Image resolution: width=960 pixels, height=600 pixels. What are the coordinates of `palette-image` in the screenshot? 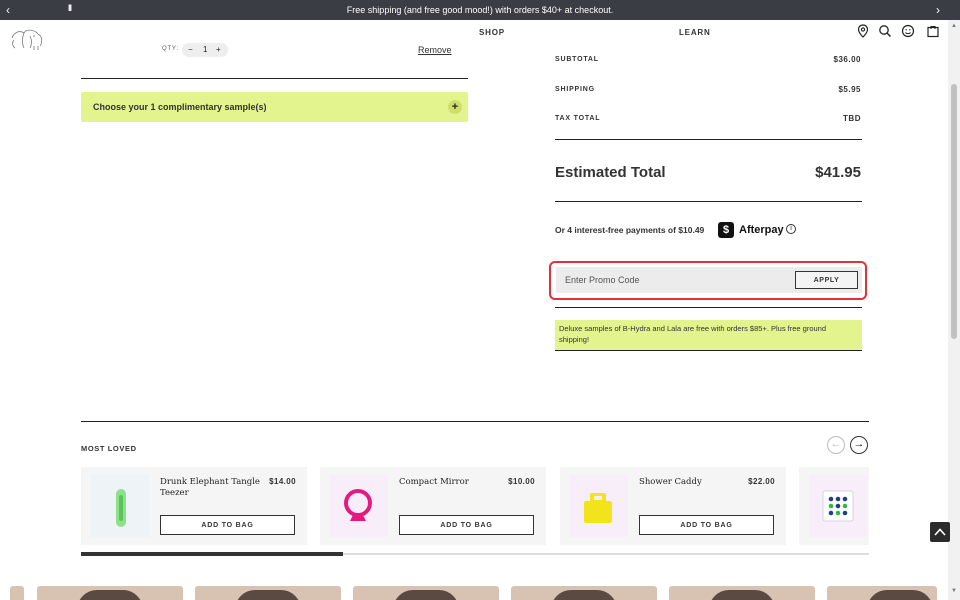 It's located at (838, 506).